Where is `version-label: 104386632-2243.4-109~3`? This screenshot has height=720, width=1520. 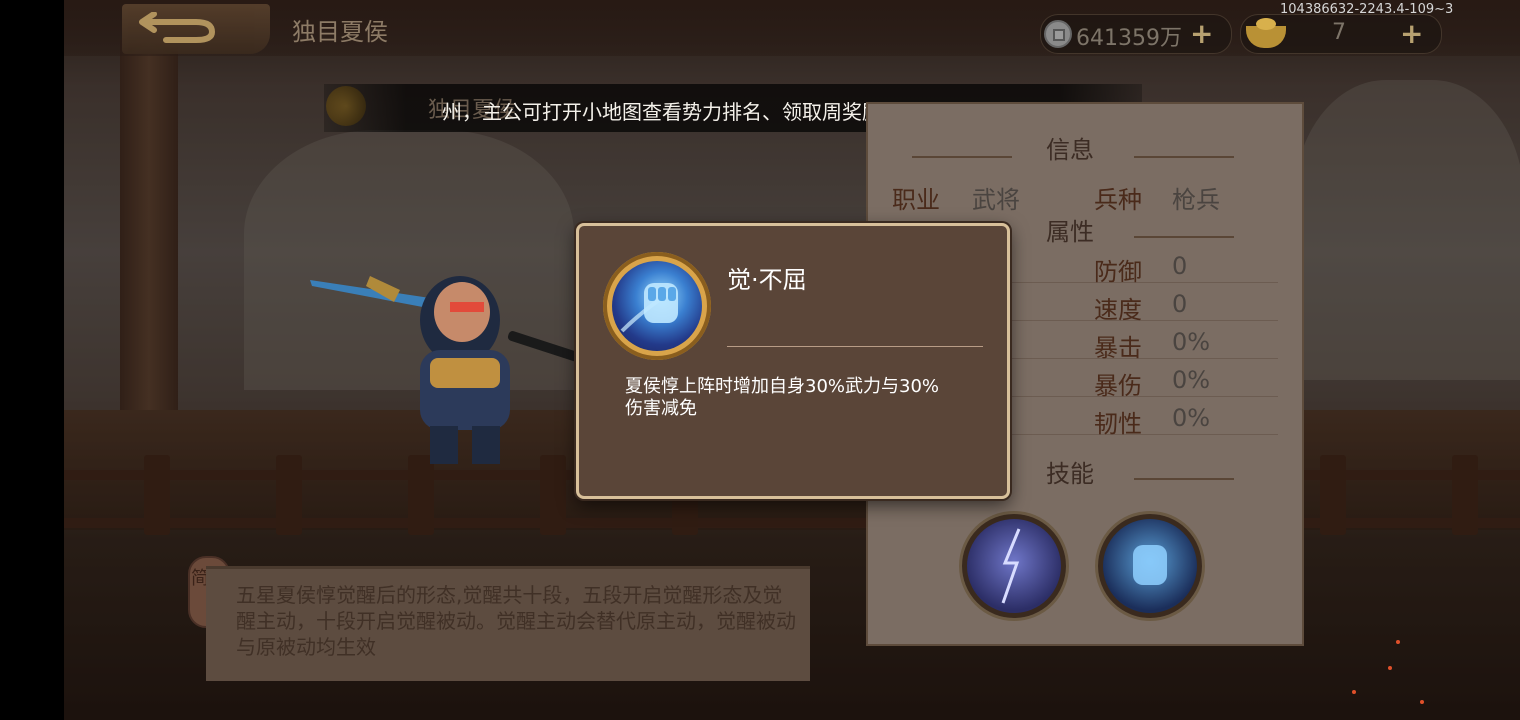 version-label: 104386632-2243.4-109~3 is located at coordinates (1367, 9).